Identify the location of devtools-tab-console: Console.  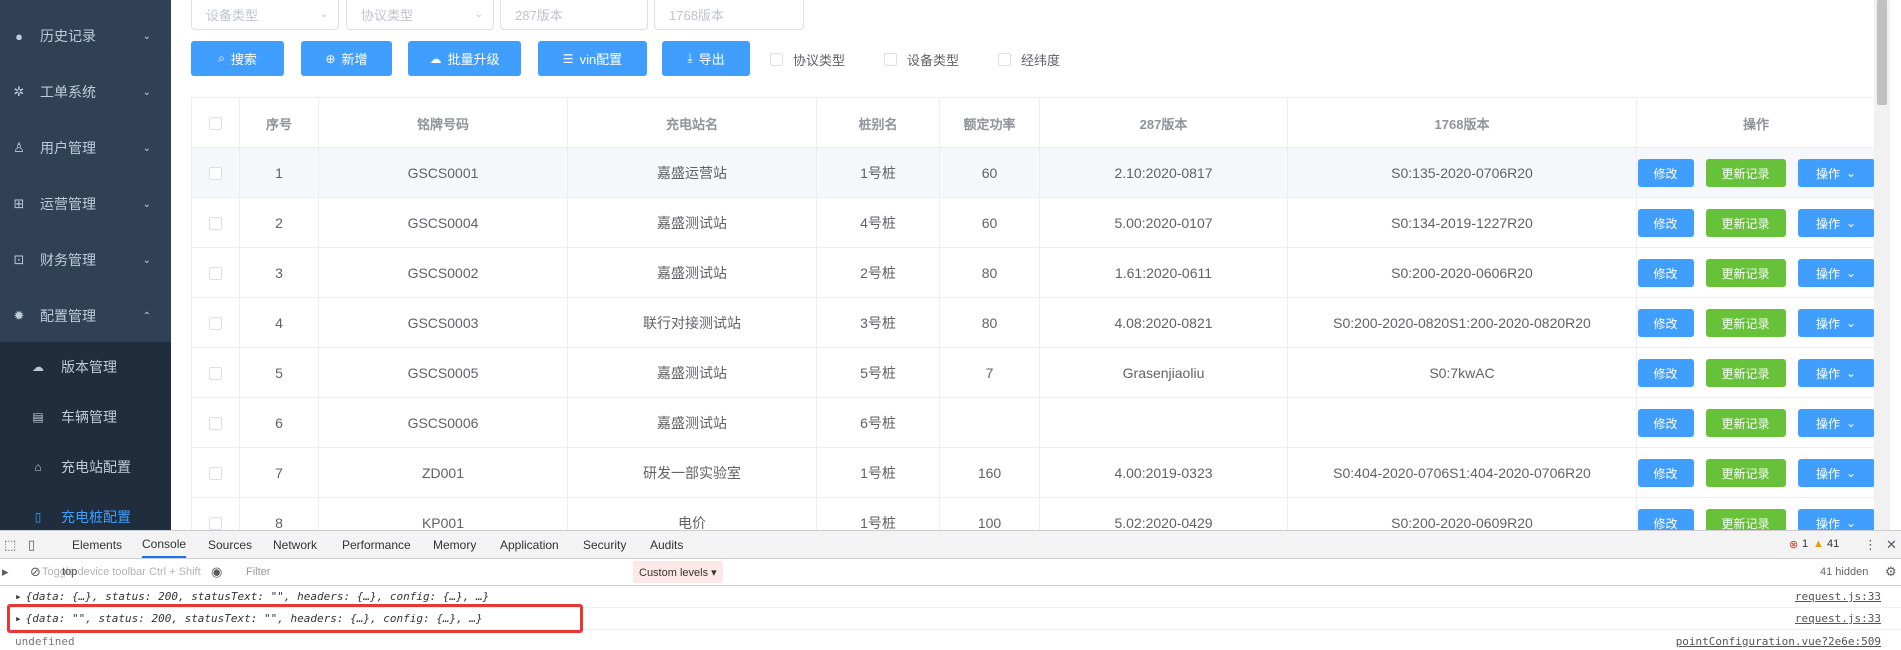
(164, 544).